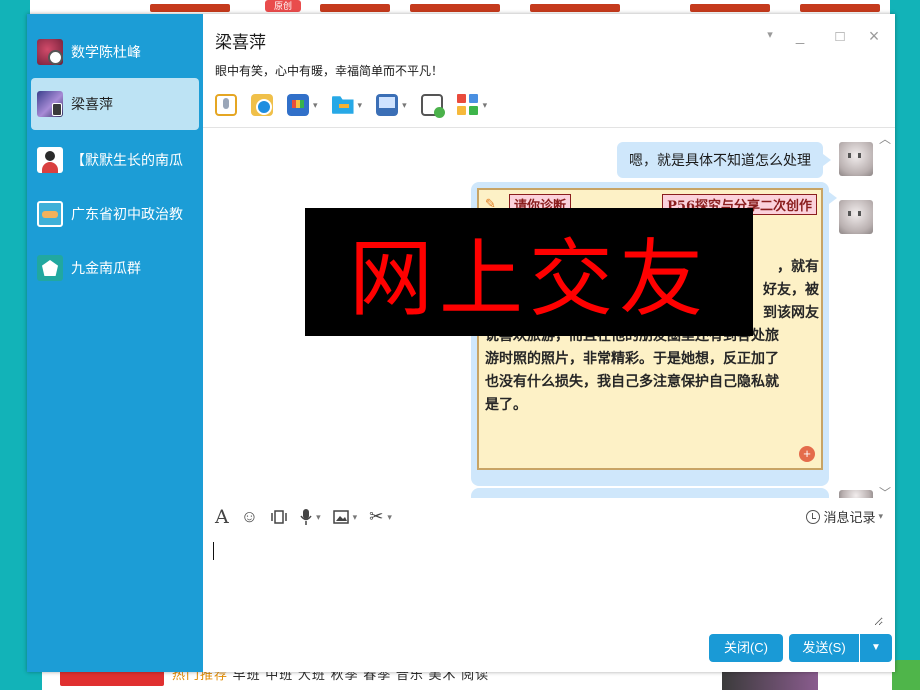 The width and height of the screenshot is (920, 690). Describe the element at coordinates (800, 36) in the screenshot. I see `minimize-button: _` at that location.